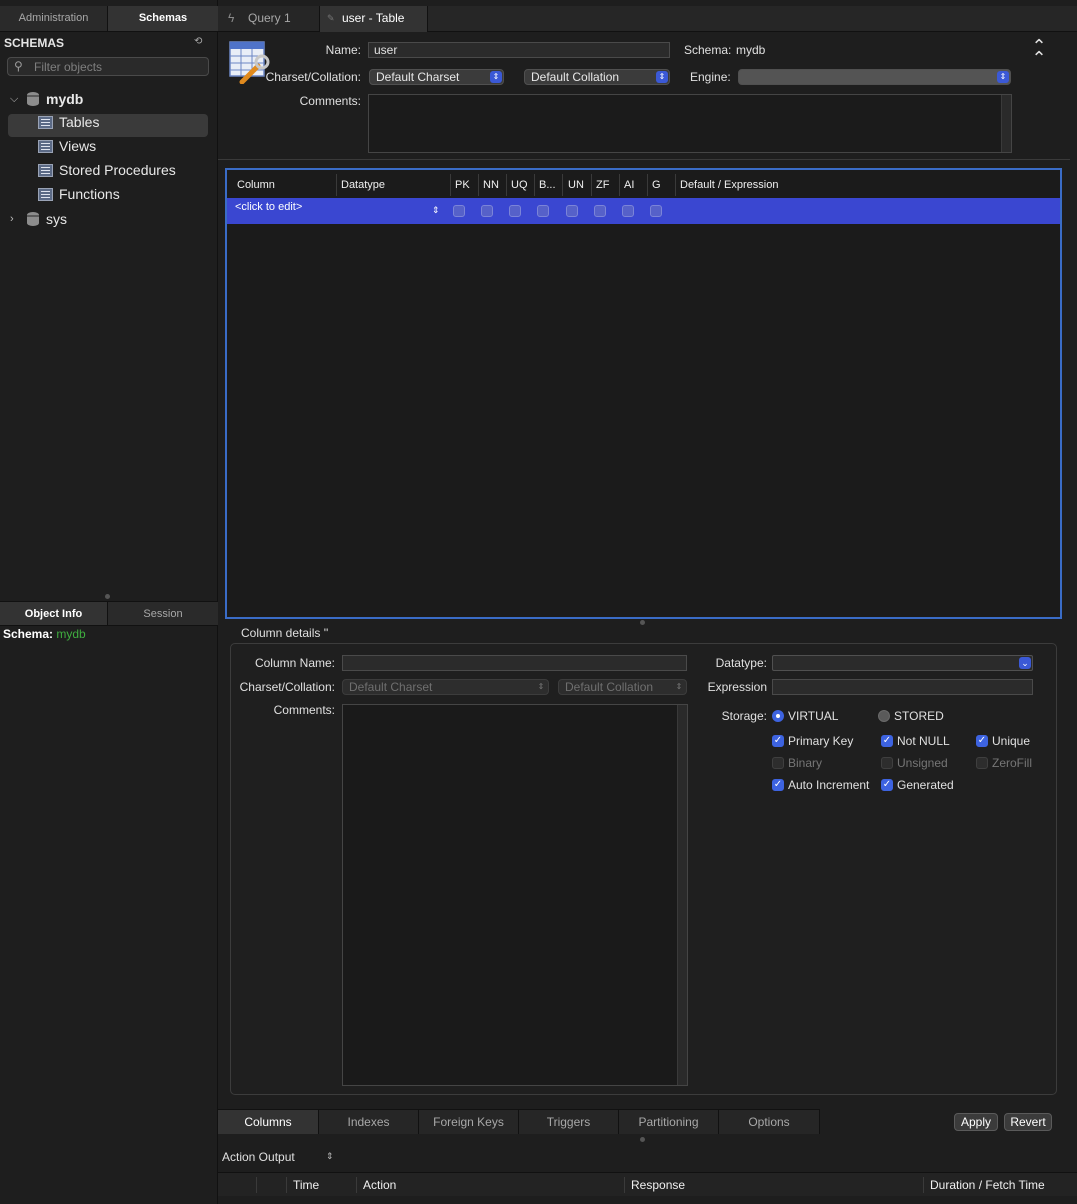 The height and width of the screenshot is (1204, 1077). I want to click on binary-checkbox, so click(543, 211).